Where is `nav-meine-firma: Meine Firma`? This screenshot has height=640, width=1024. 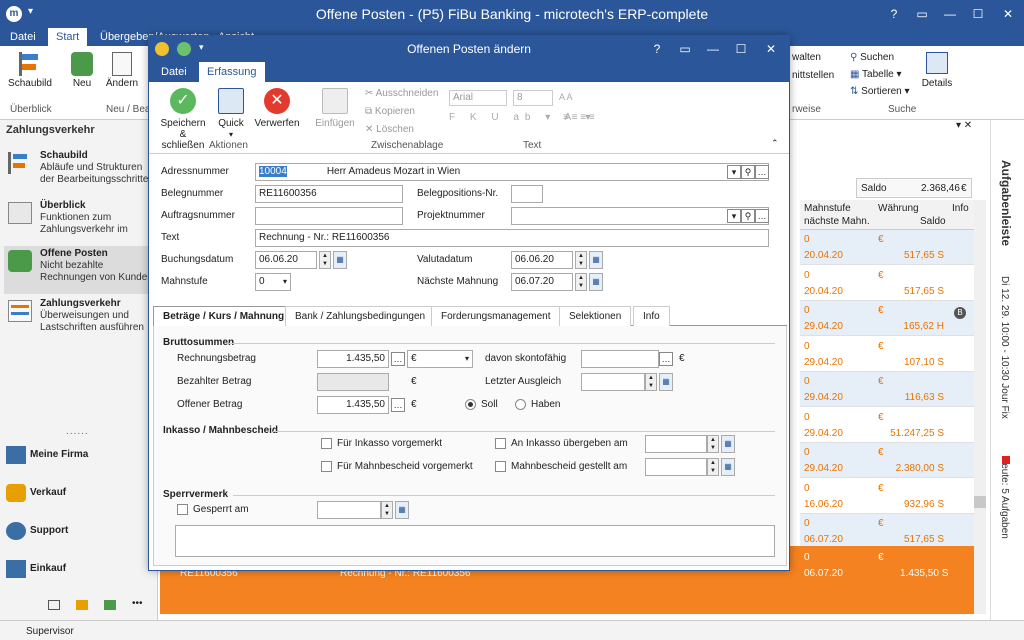
nav-meine-firma: Meine Firma is located at coordinates (79, 456).